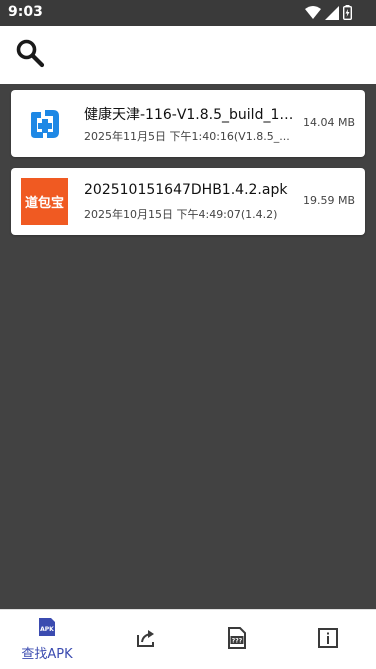 The height and width of the screenshot is (669, 376). I want to click on apk-size: 14.04 MB, so click(328, 122).